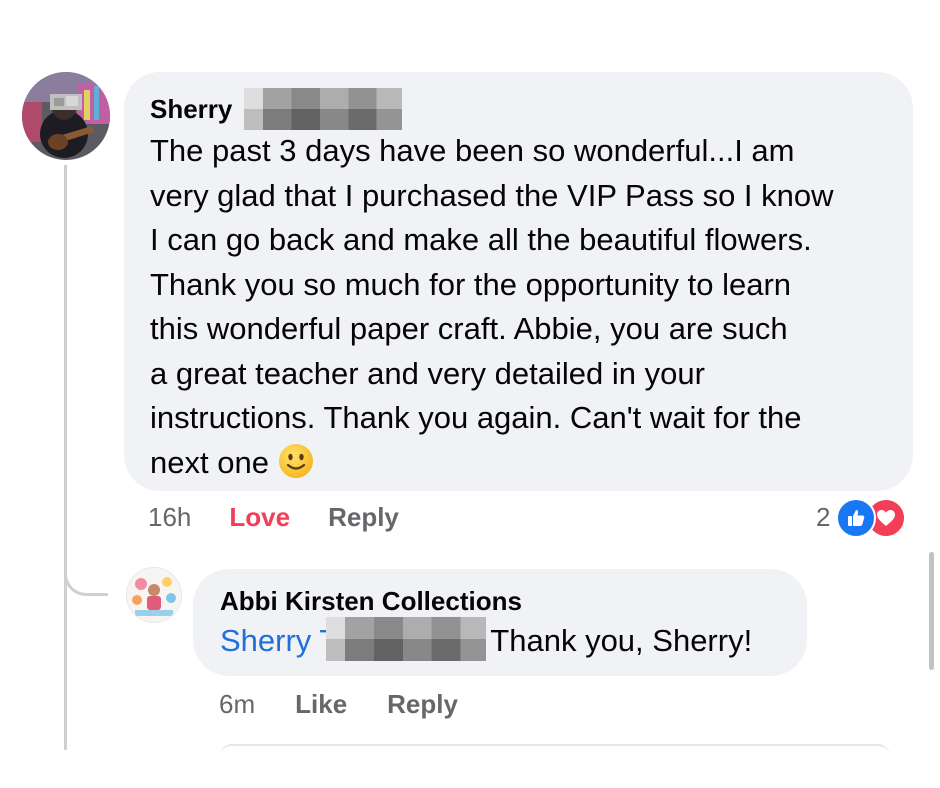 The image size is (940, 788). Describe the element at coordinates (422, 704) in the screenshot. I see `reply-reply-button: Reply` at that location.